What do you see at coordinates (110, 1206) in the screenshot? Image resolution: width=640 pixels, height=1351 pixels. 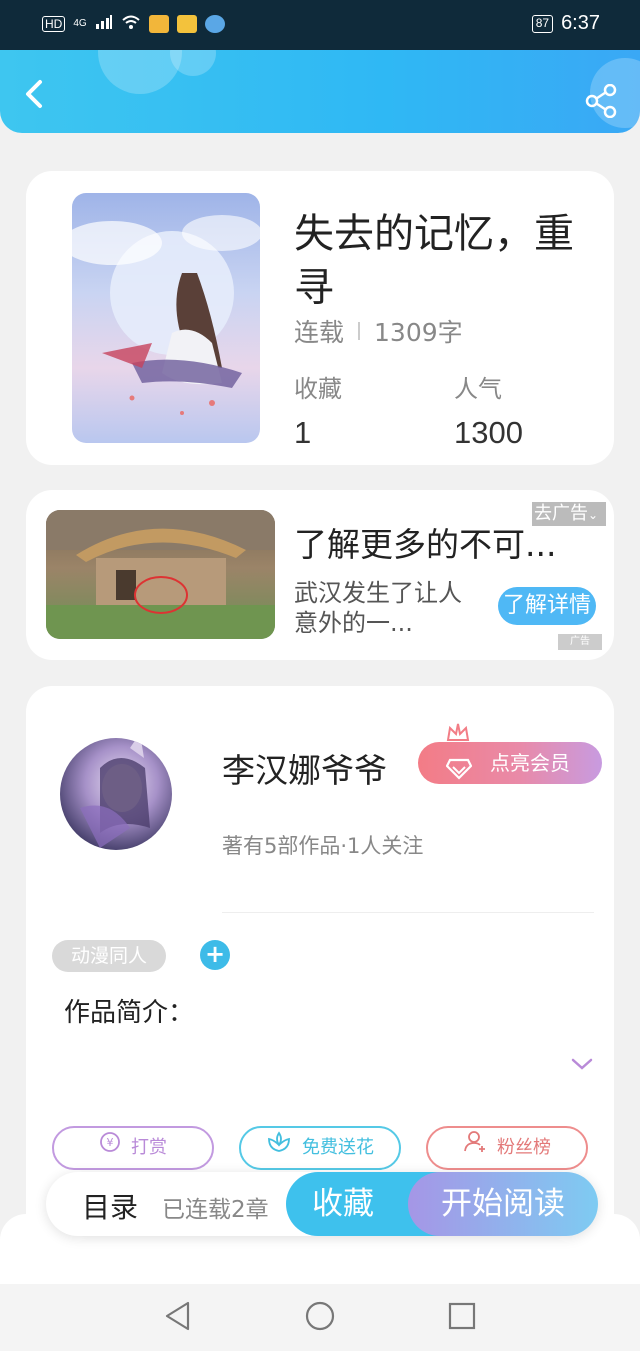 I see `table-of-contents-button: 目录` at bounding box center [110, 1206].